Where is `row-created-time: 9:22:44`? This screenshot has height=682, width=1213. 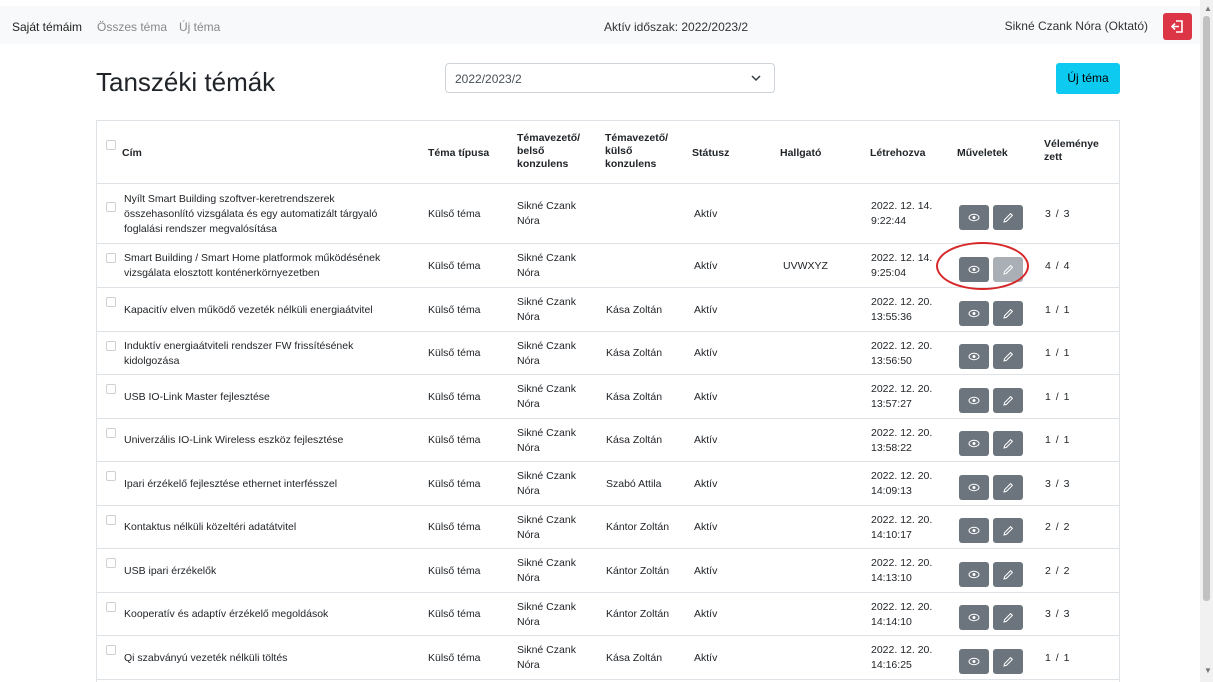
row-created-time: 9:22:44 is located at coordinates (889, 221).